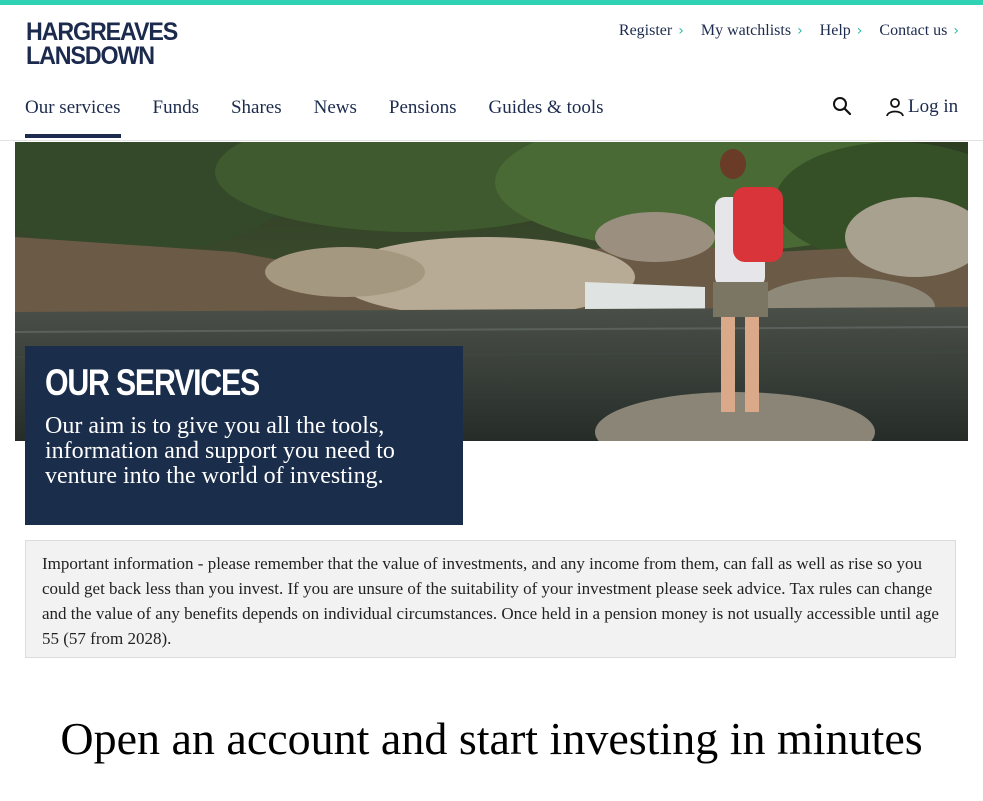 The height and width of the screenshot is (801, 983). I want to click on logo-line-2: LANSDOWN, so click(90, 56).